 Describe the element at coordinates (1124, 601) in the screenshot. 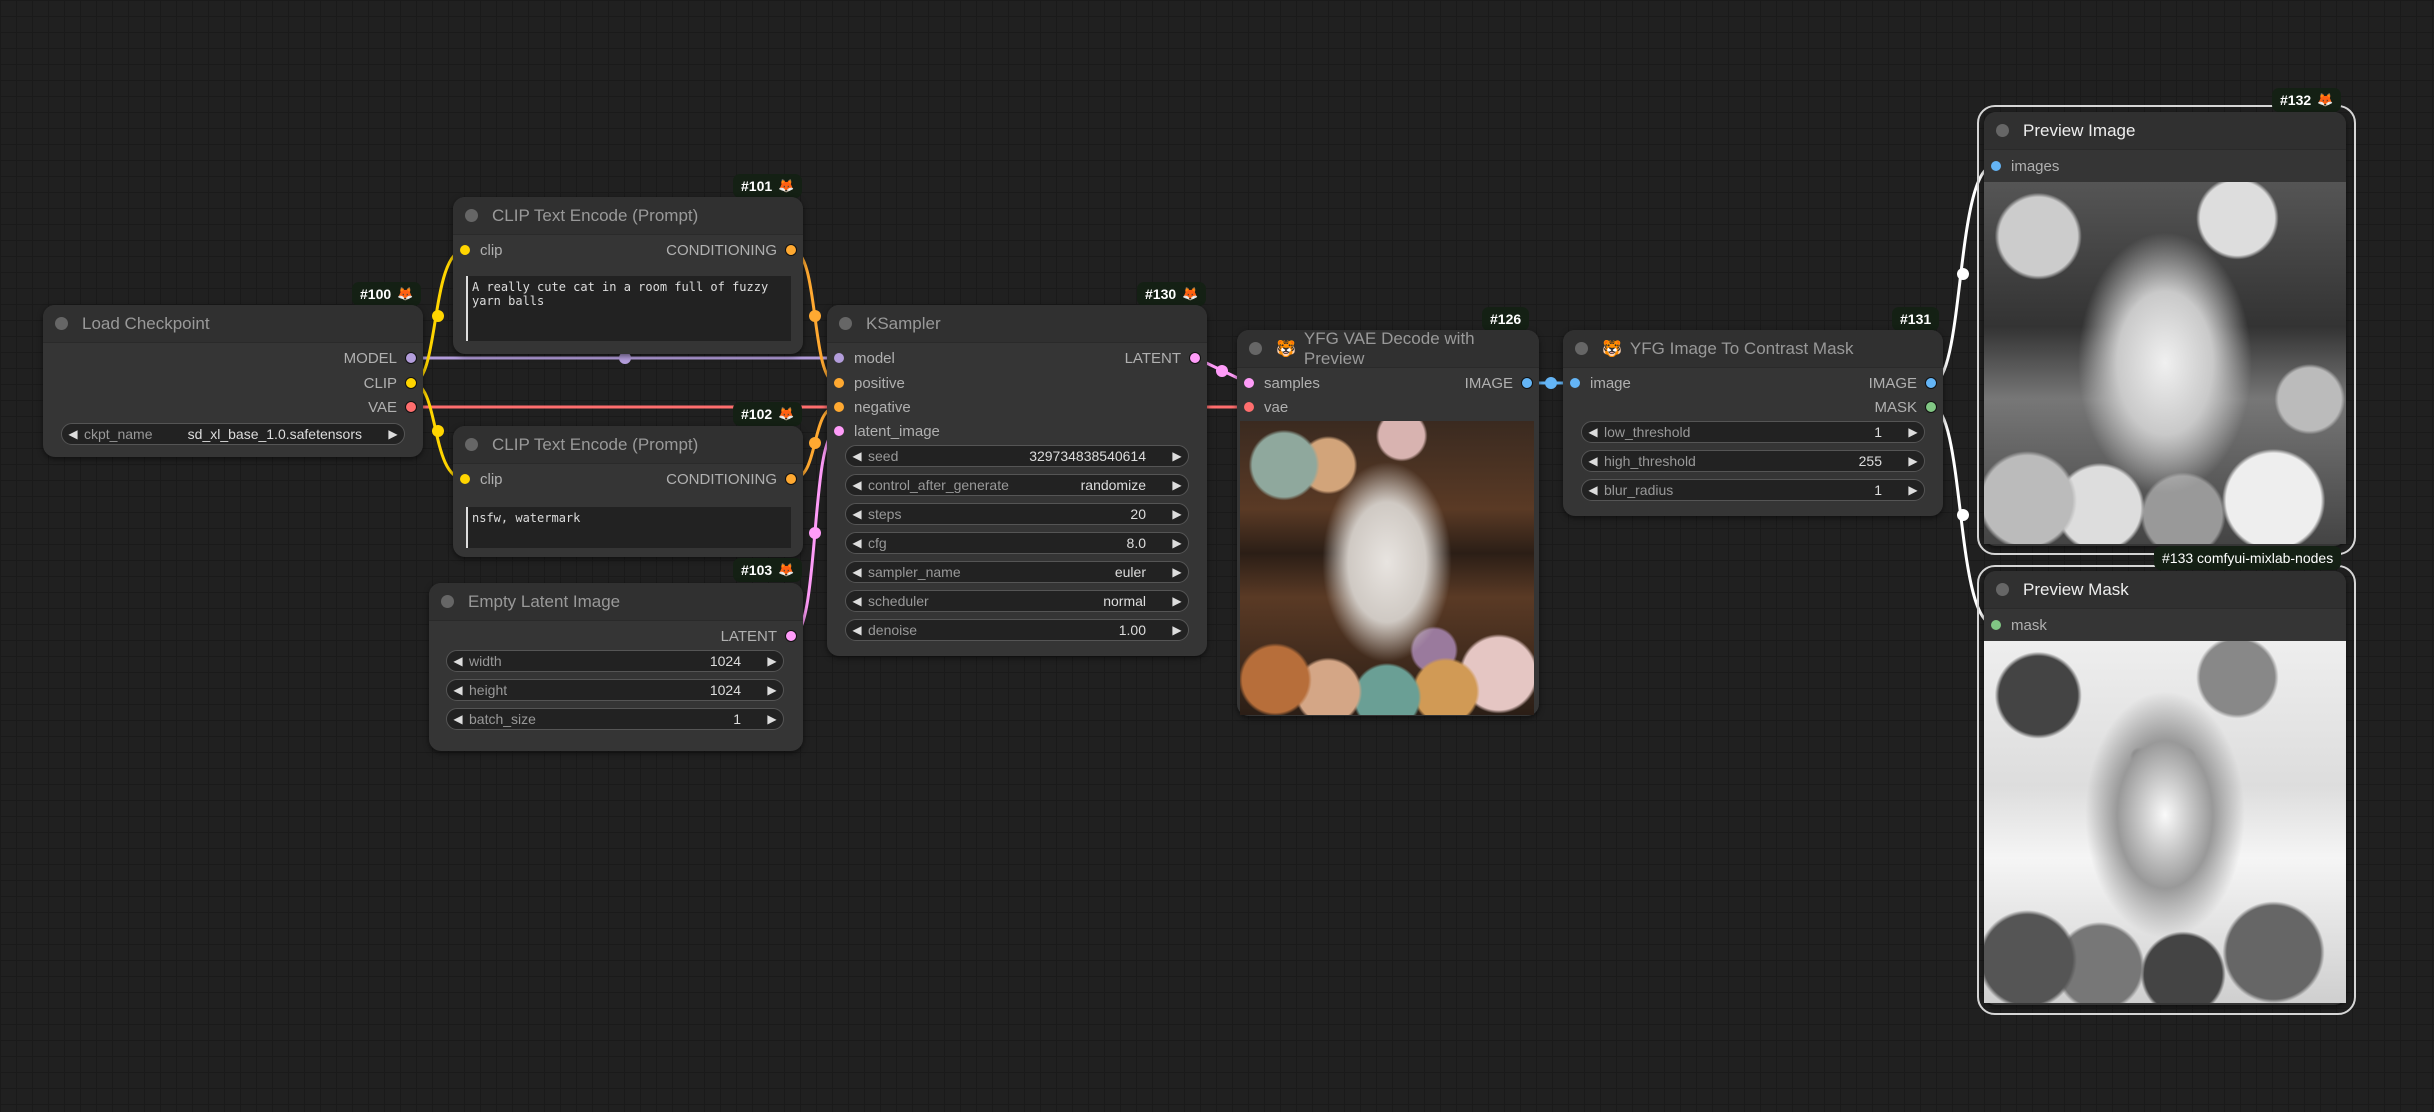

I see `widget-value: normal` at that location.